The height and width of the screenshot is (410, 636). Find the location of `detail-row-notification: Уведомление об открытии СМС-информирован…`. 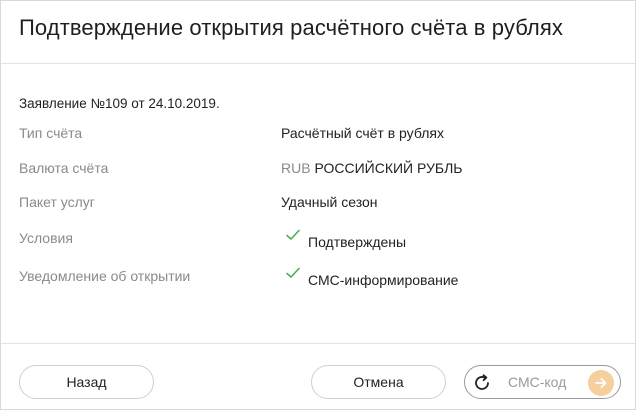

detail-row-notification: Уведомление об открытии СМС-информирован… is located at coordinates (318, 277).